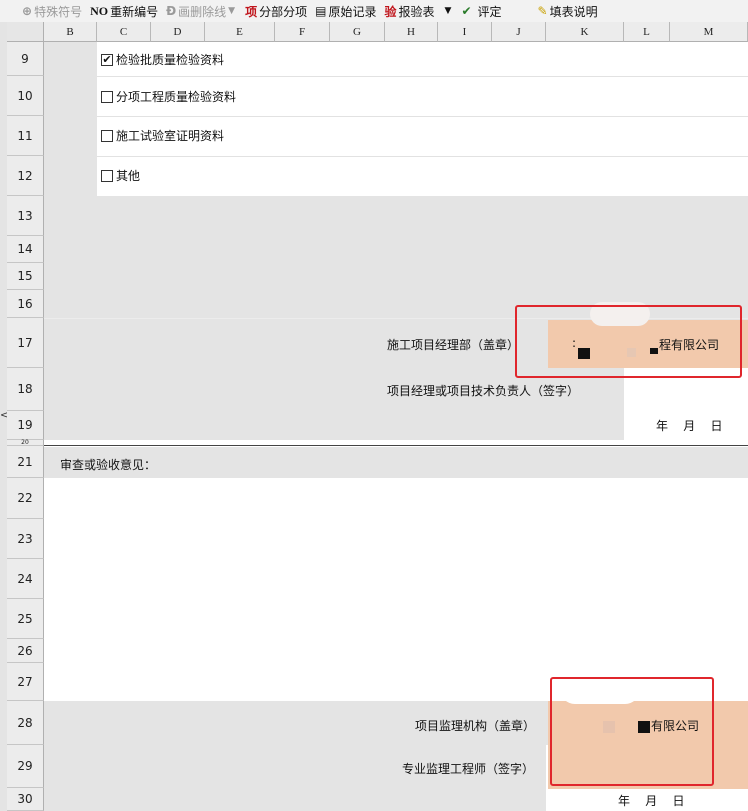  What do you see at coordinates (519, 32) in the screenshot?
I see `column-header: J` at bounding box center [519, 32].